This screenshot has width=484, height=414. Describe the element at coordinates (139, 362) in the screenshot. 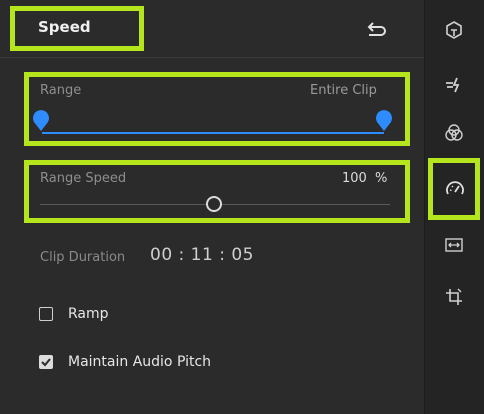

I see `maintain-audio-pitch-label: Maintain Audio Pitch` at that location.